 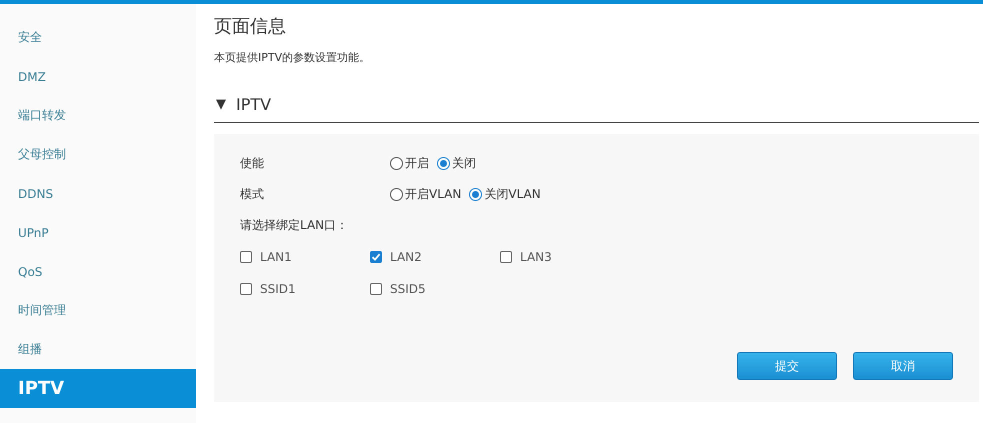 What do you see at coordinates (294, 225) in the screenshot?
I see `lan-prompt: 请选择绑定LAN口：` at bounding box center [294, 225].